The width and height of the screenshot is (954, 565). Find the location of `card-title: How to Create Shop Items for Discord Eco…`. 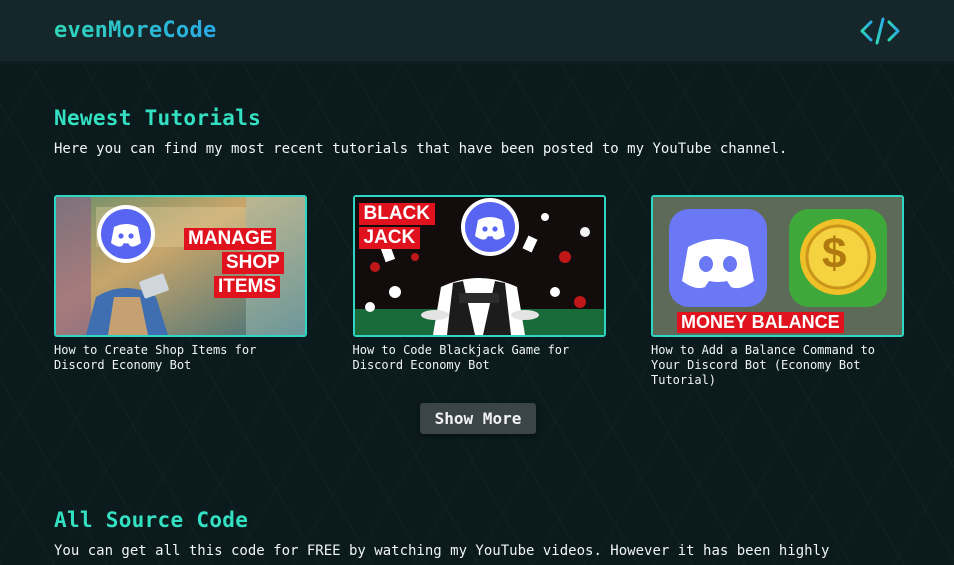

card-title: How to Create Shop Items for Discord Eco… is located at coordinates (180, 358).